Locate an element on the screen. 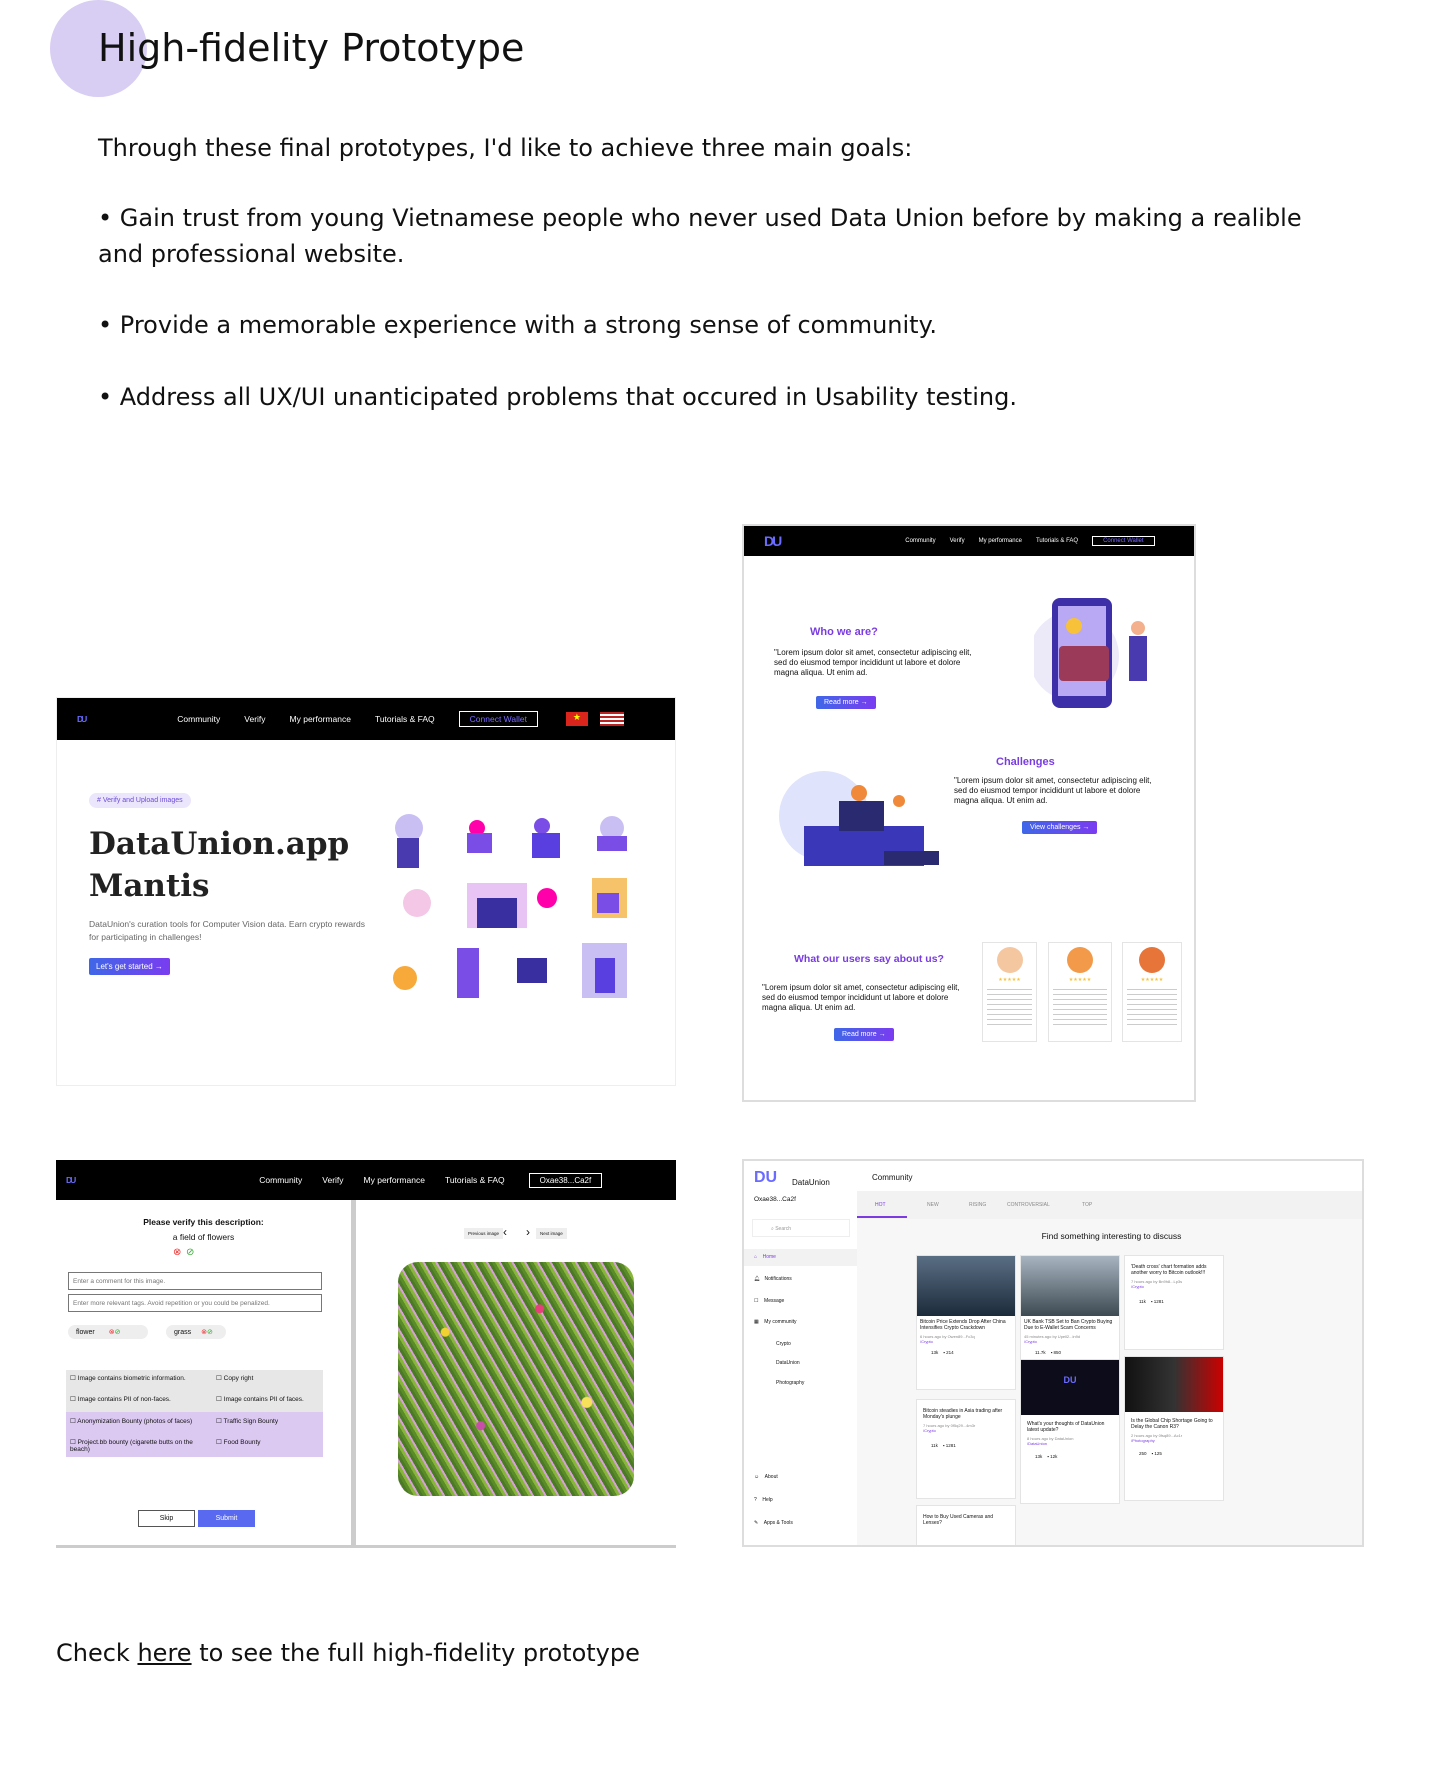 This screenshot has width=1440, height=1789. tag-chip-grass: grass ⊗⊘ is located at coordinates (196, 1332).